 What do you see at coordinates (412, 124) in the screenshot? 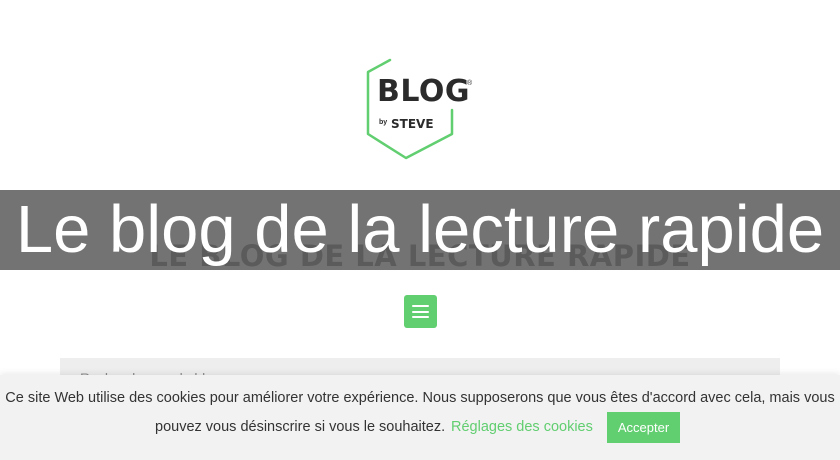
I see `logo-author-text: STEVE` at bounding box center [412, 124].